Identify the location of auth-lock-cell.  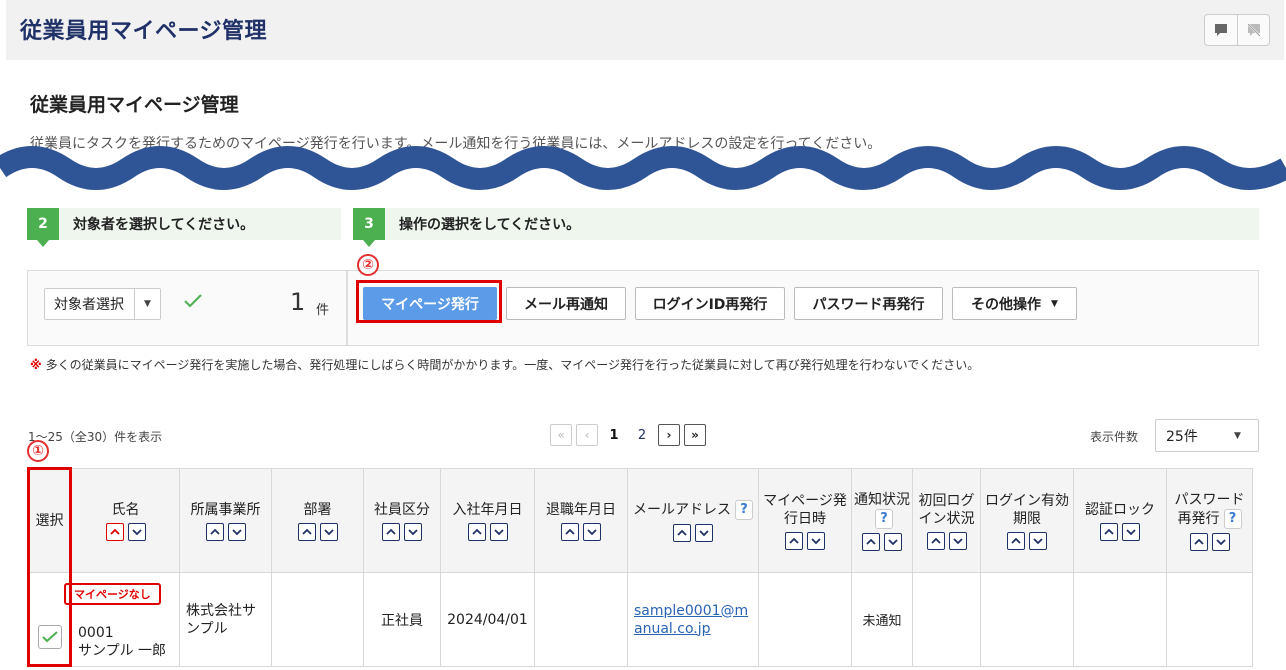
(1120, 619).